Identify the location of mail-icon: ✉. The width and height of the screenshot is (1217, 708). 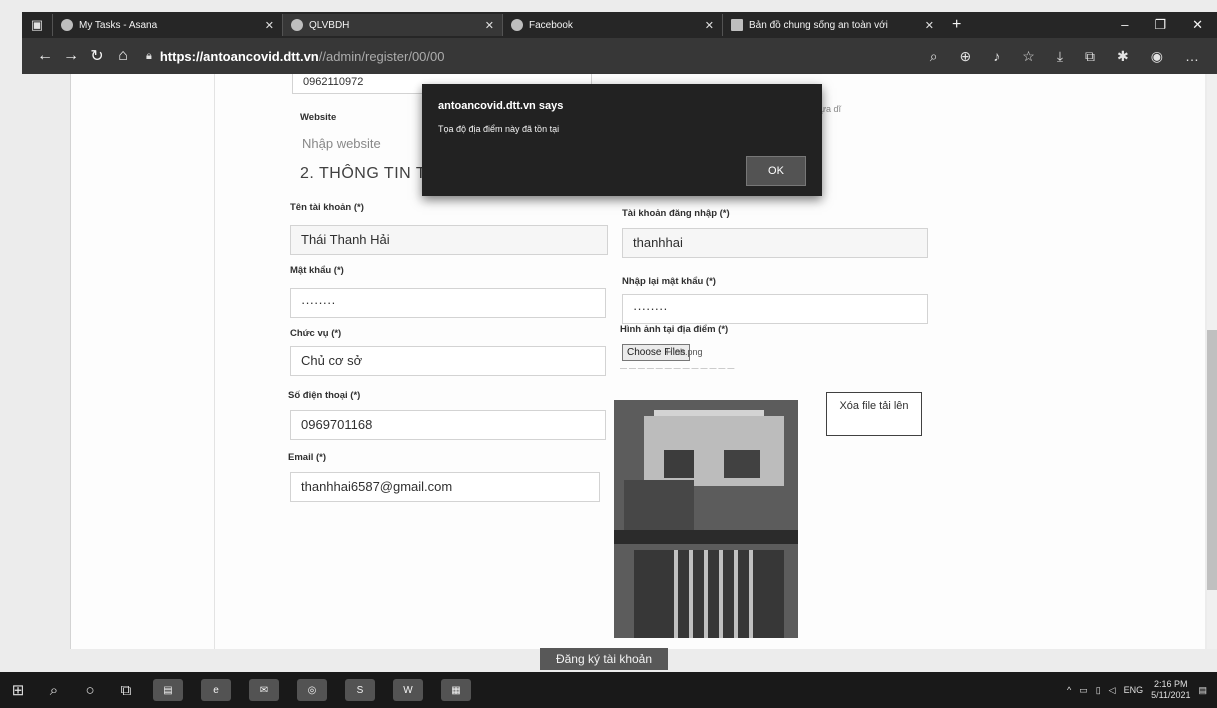
(264, 690).